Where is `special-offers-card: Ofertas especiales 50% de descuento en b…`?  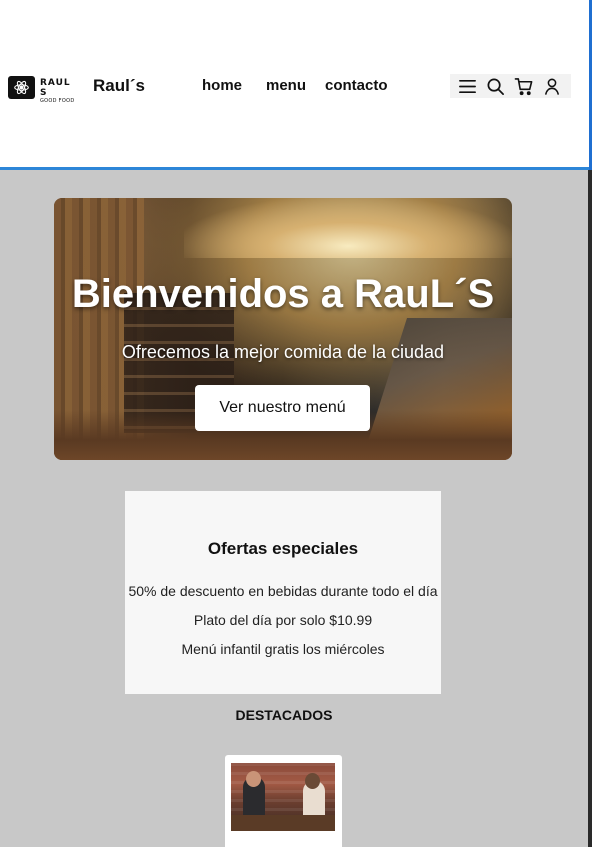
special-offers-card: Ofertas especiales 50% de descuento en b… is located at coordinates (283, 592).